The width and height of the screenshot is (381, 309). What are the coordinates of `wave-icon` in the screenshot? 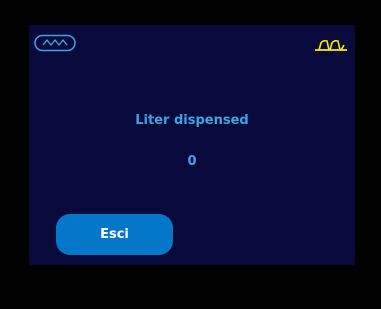 It's located at (55, 43).